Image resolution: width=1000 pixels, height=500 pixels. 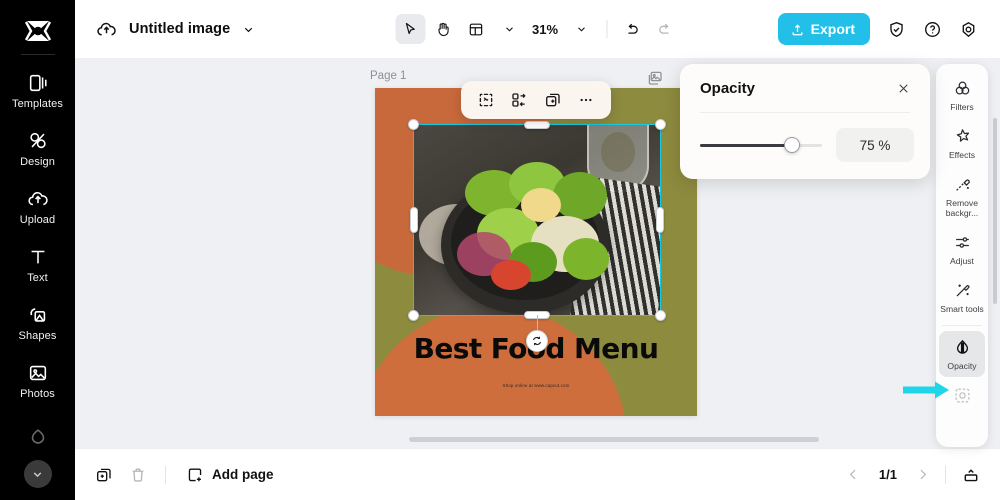 I want to click on cloud-save-button, so click(x=106, y=29).